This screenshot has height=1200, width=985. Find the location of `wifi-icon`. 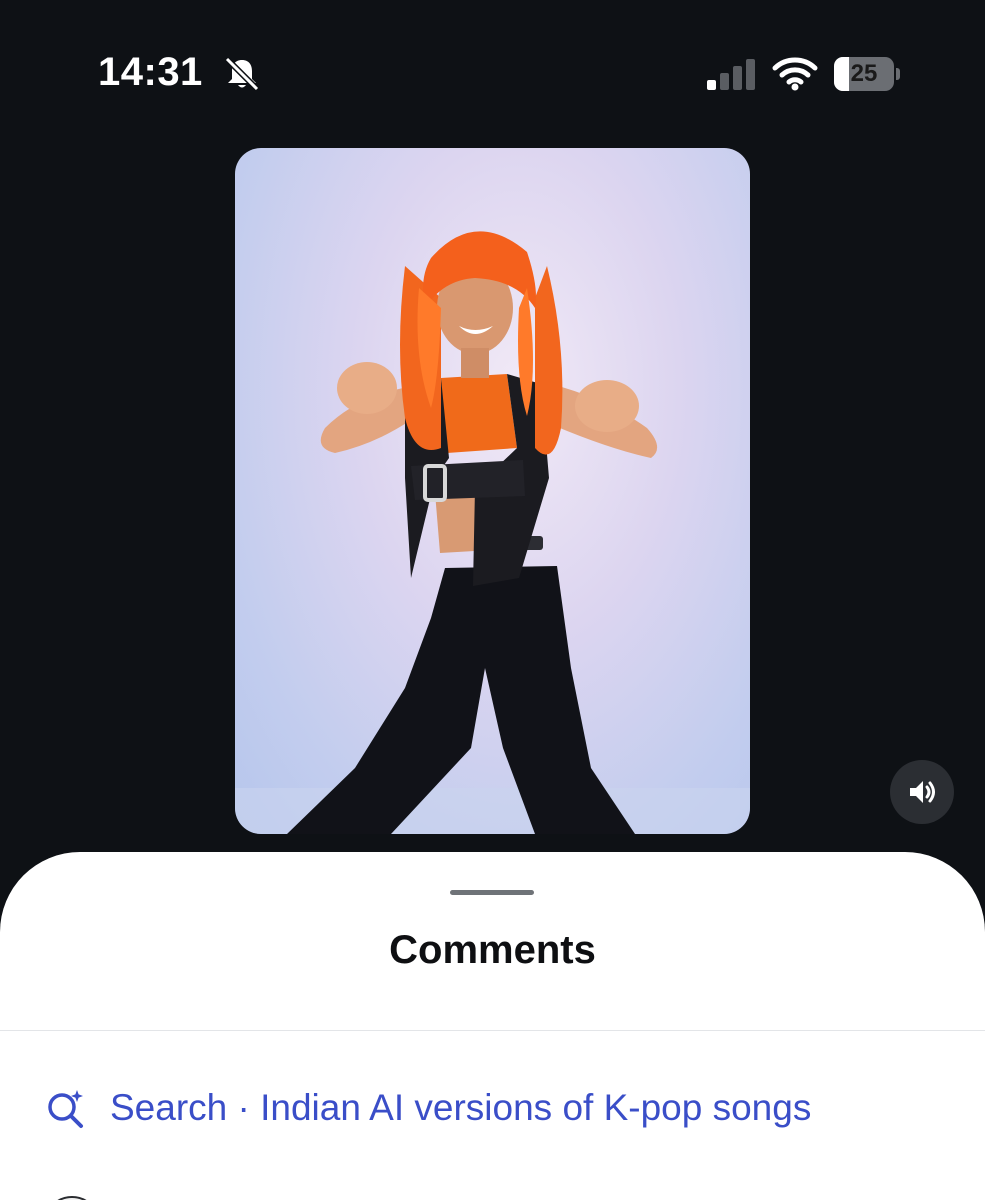

wifi-icon is located at coordinates (795, 74).